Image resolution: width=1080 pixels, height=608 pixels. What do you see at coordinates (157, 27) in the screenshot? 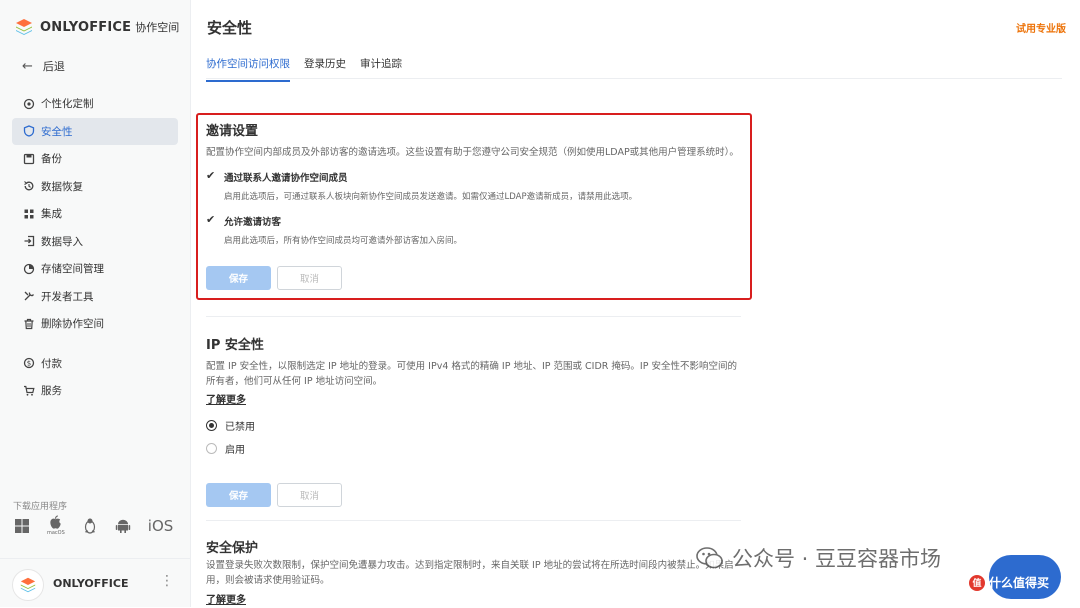
I see `logo-subtitle: 协作空间` at bounding box center [157, 27].